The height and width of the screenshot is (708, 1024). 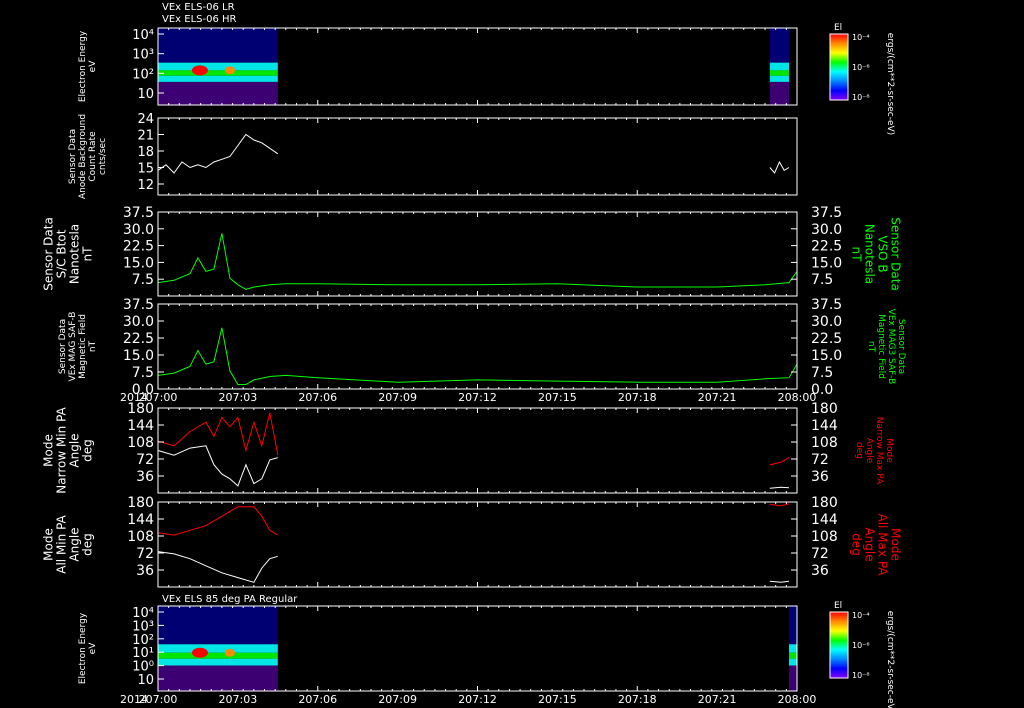 I want to click on colorbar-units-bottom: ergs/(cm**2-sr-sec-eV), so click(x=890, y=659).